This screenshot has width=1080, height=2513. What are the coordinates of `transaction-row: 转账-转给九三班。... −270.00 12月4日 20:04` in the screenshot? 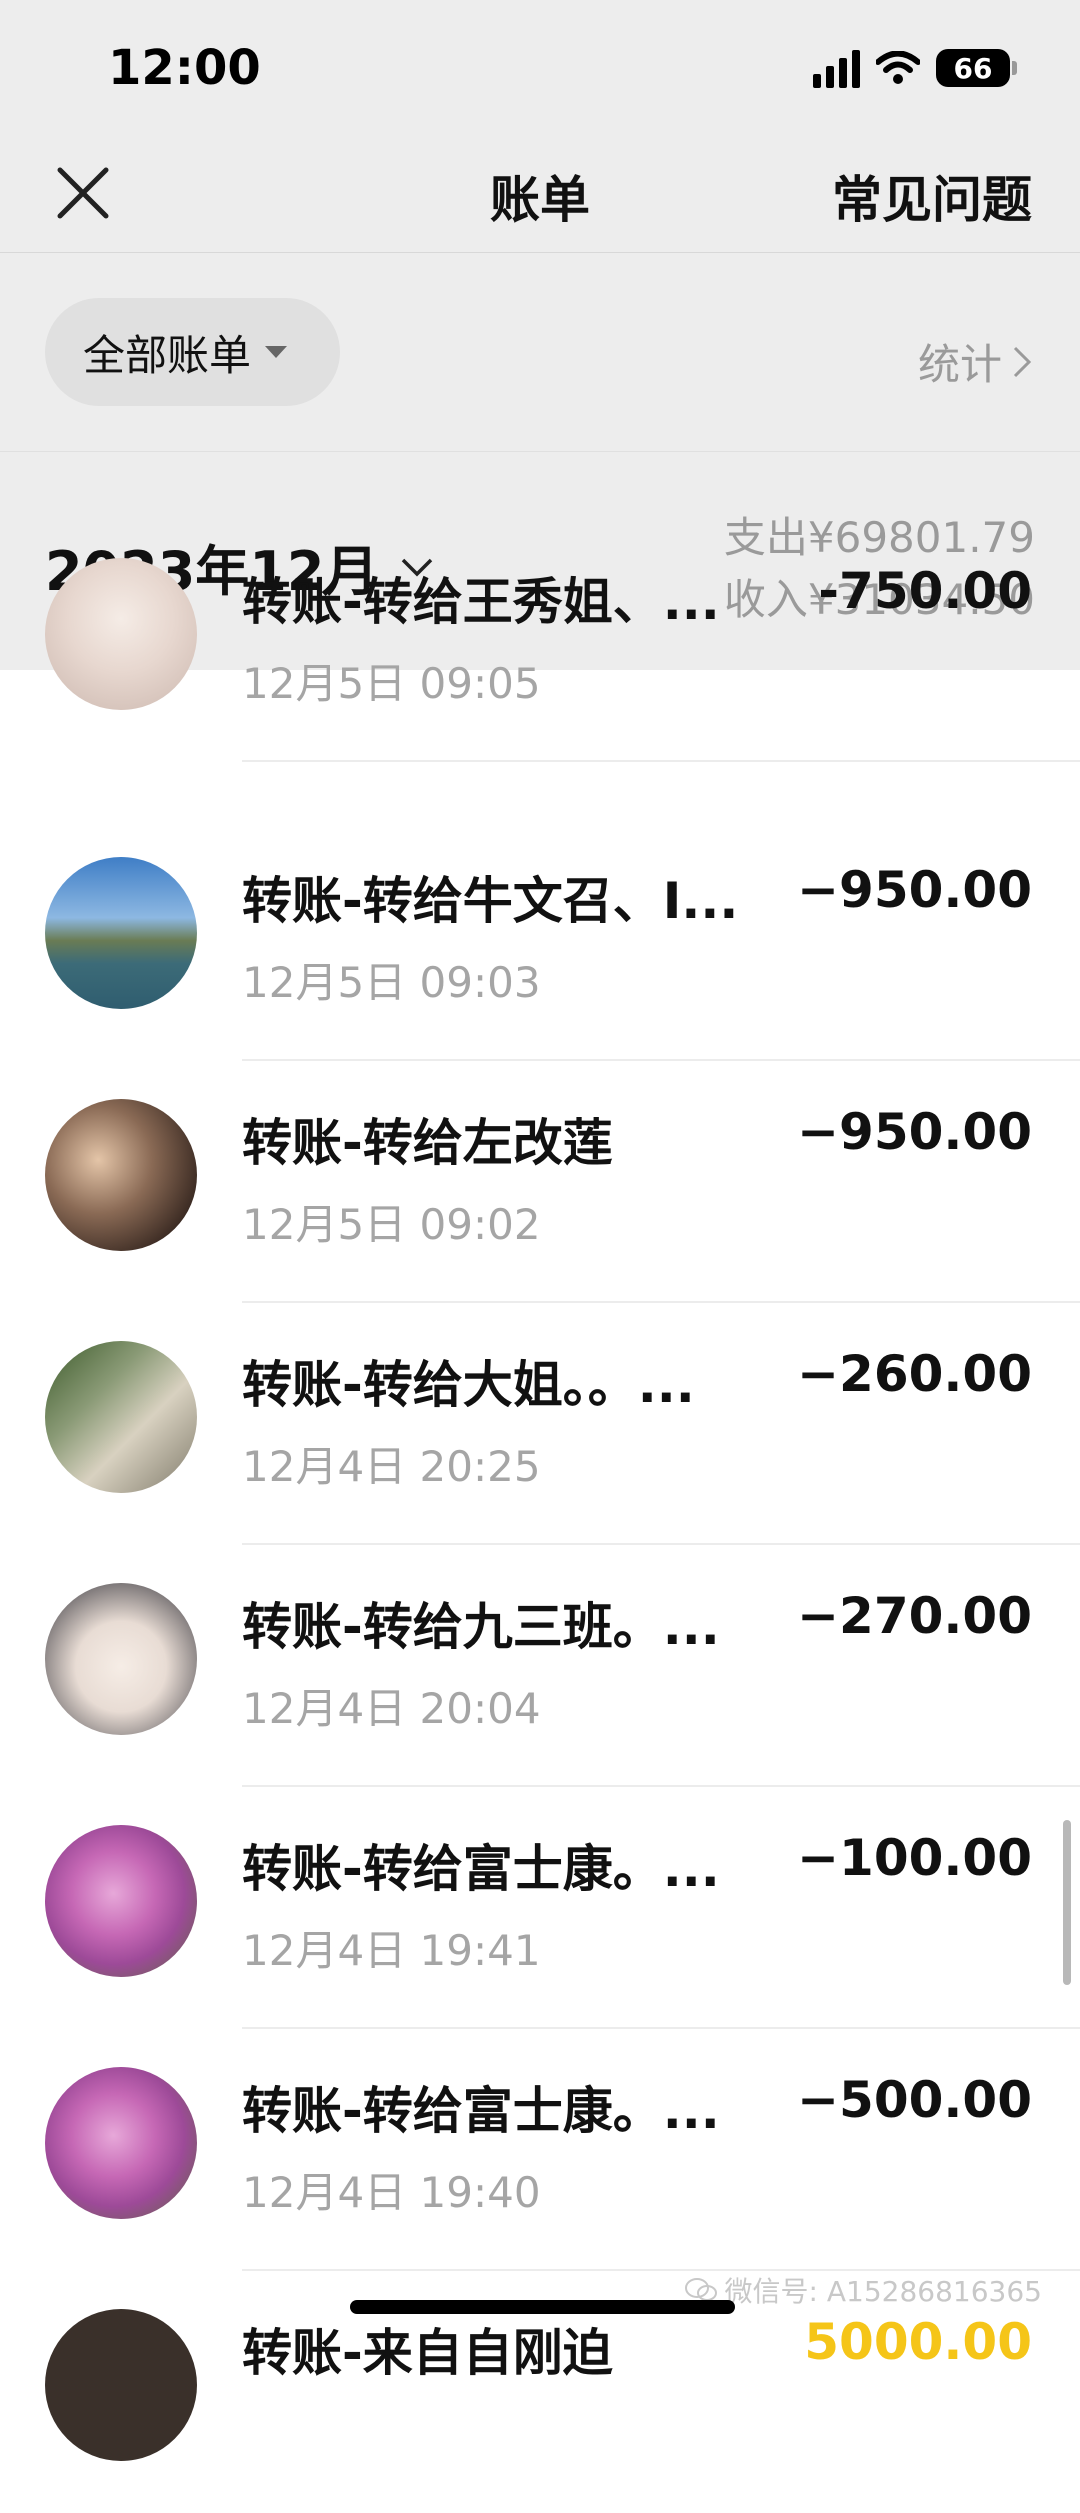 It's located at (540, 1666).